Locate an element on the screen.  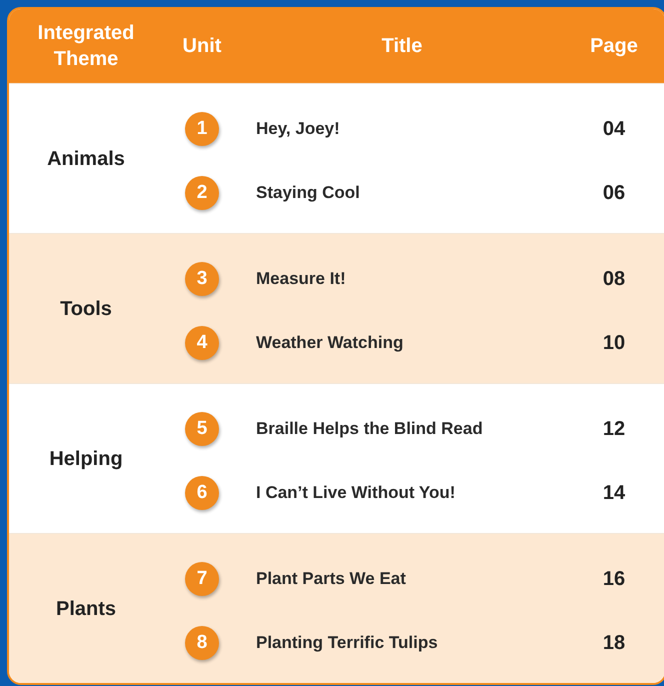
unit-number-badge: 5 is located at coordinates (202, 429).